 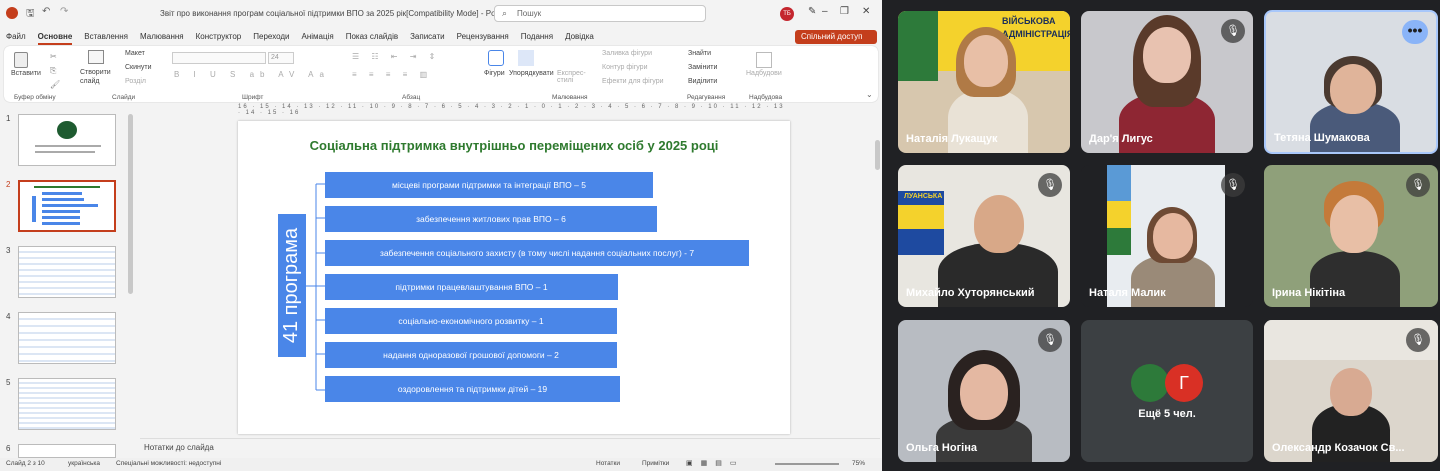 I want to click on quick-styles-button: Експрес-стилі, so click(x=572, y=77).